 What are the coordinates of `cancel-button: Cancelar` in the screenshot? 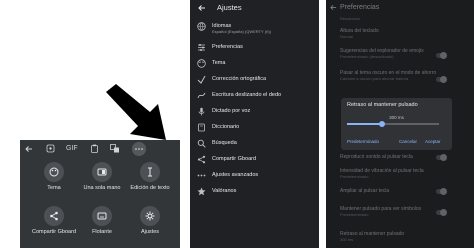 It's located at (408, 142).